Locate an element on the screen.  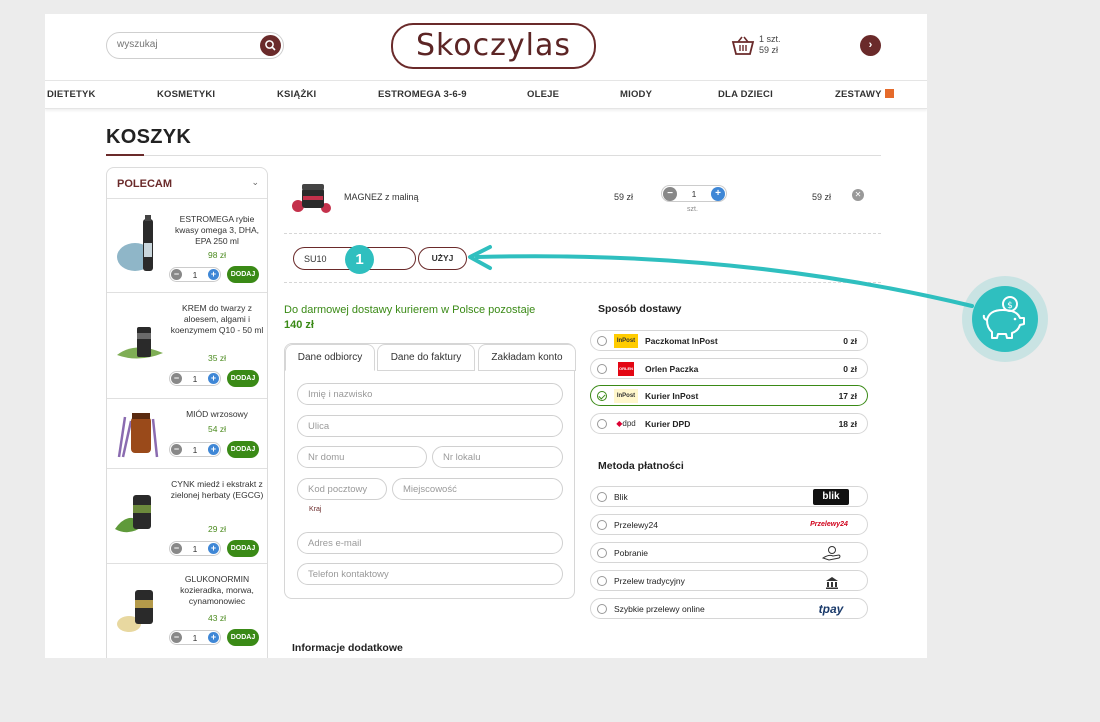
piggy-bank-icon: $ is located at coordinates (1003, 317).